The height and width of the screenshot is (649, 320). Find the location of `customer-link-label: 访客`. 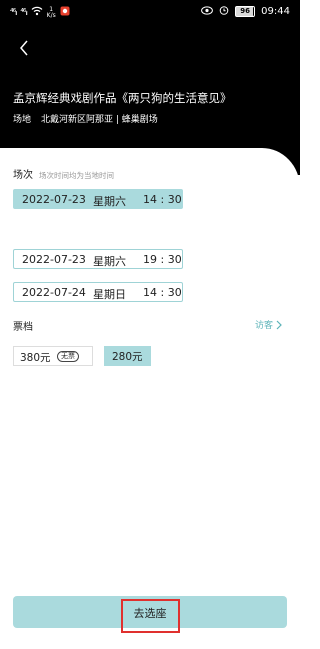

customer-link-label: 访客 is located at coordinates (263, 326).